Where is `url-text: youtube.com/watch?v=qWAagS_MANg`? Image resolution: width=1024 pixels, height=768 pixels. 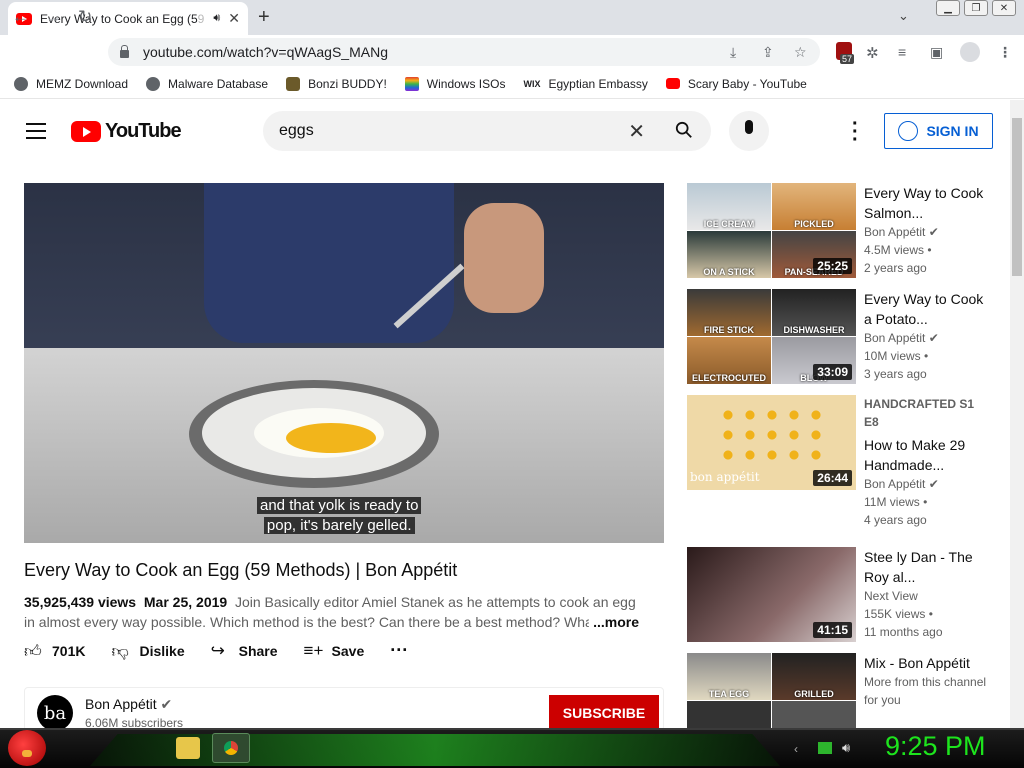 url-text: youtube.com/watch?v=qWAagS_MANg is located at coordinates (265, 52).